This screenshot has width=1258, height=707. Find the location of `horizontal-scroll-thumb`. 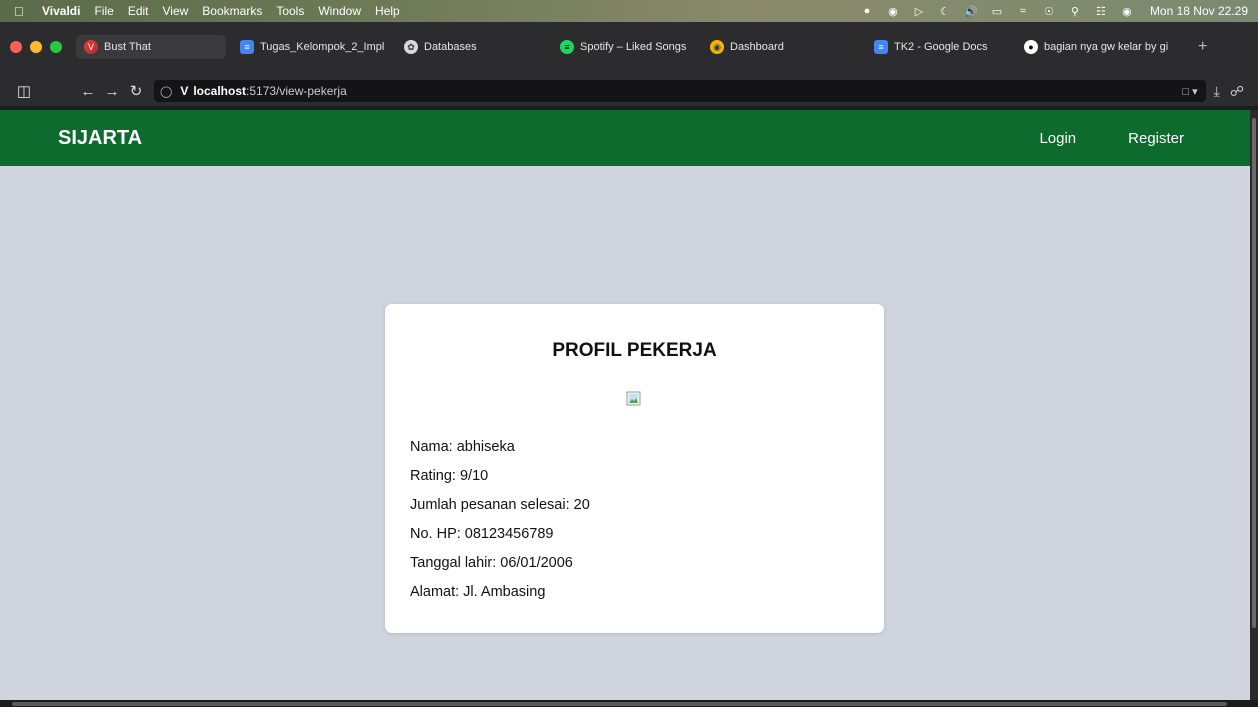

horizontal-scroll-thumb is located at coordinates (619, 704).